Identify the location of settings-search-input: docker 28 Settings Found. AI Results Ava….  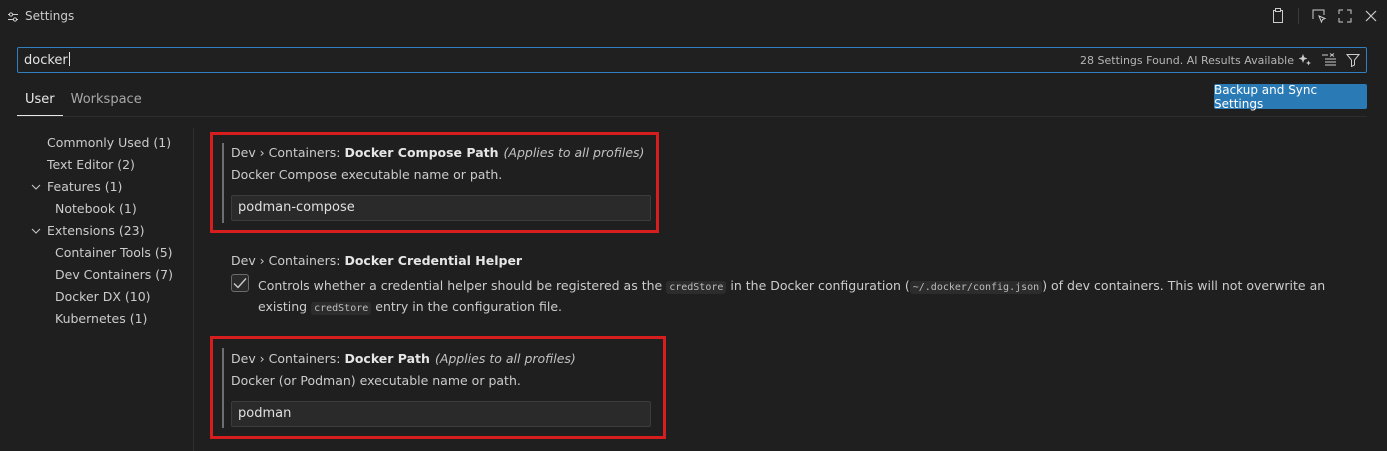
(692, 60).